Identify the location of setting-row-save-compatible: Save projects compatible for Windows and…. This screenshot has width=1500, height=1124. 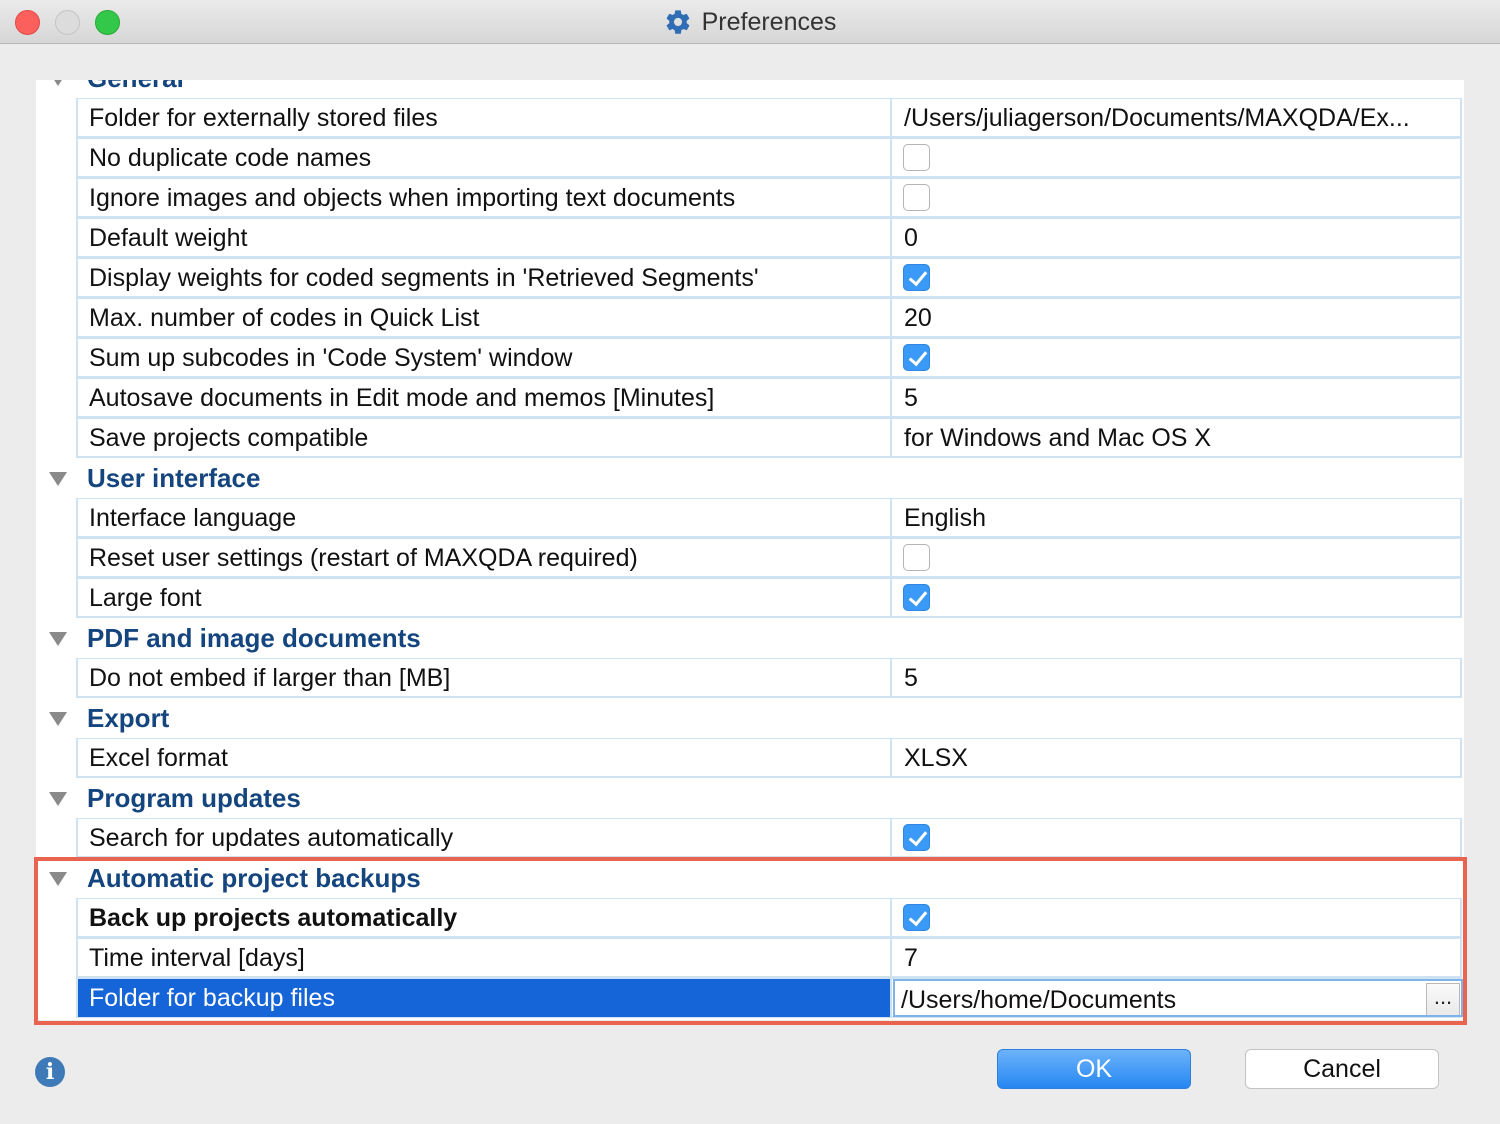
(769, 438).